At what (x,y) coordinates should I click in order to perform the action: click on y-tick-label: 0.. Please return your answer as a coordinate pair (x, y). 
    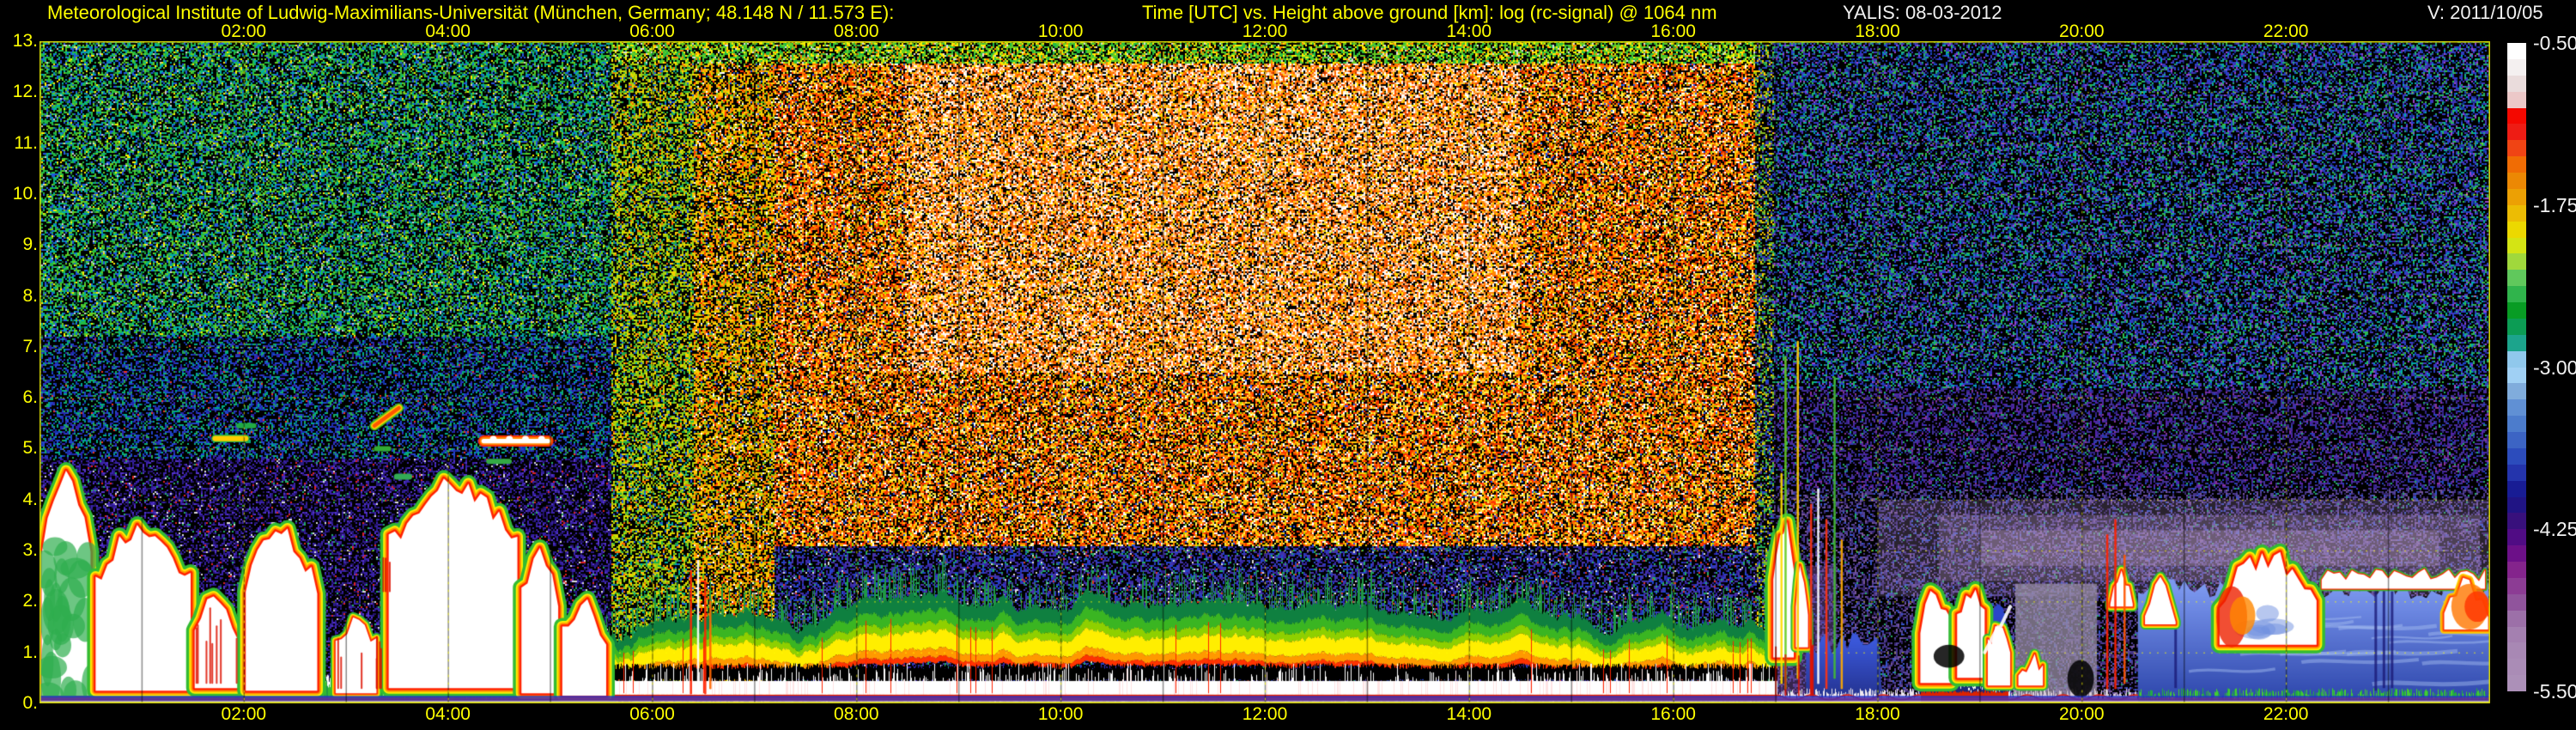
    Looking at the image, I should click on (30, 703).